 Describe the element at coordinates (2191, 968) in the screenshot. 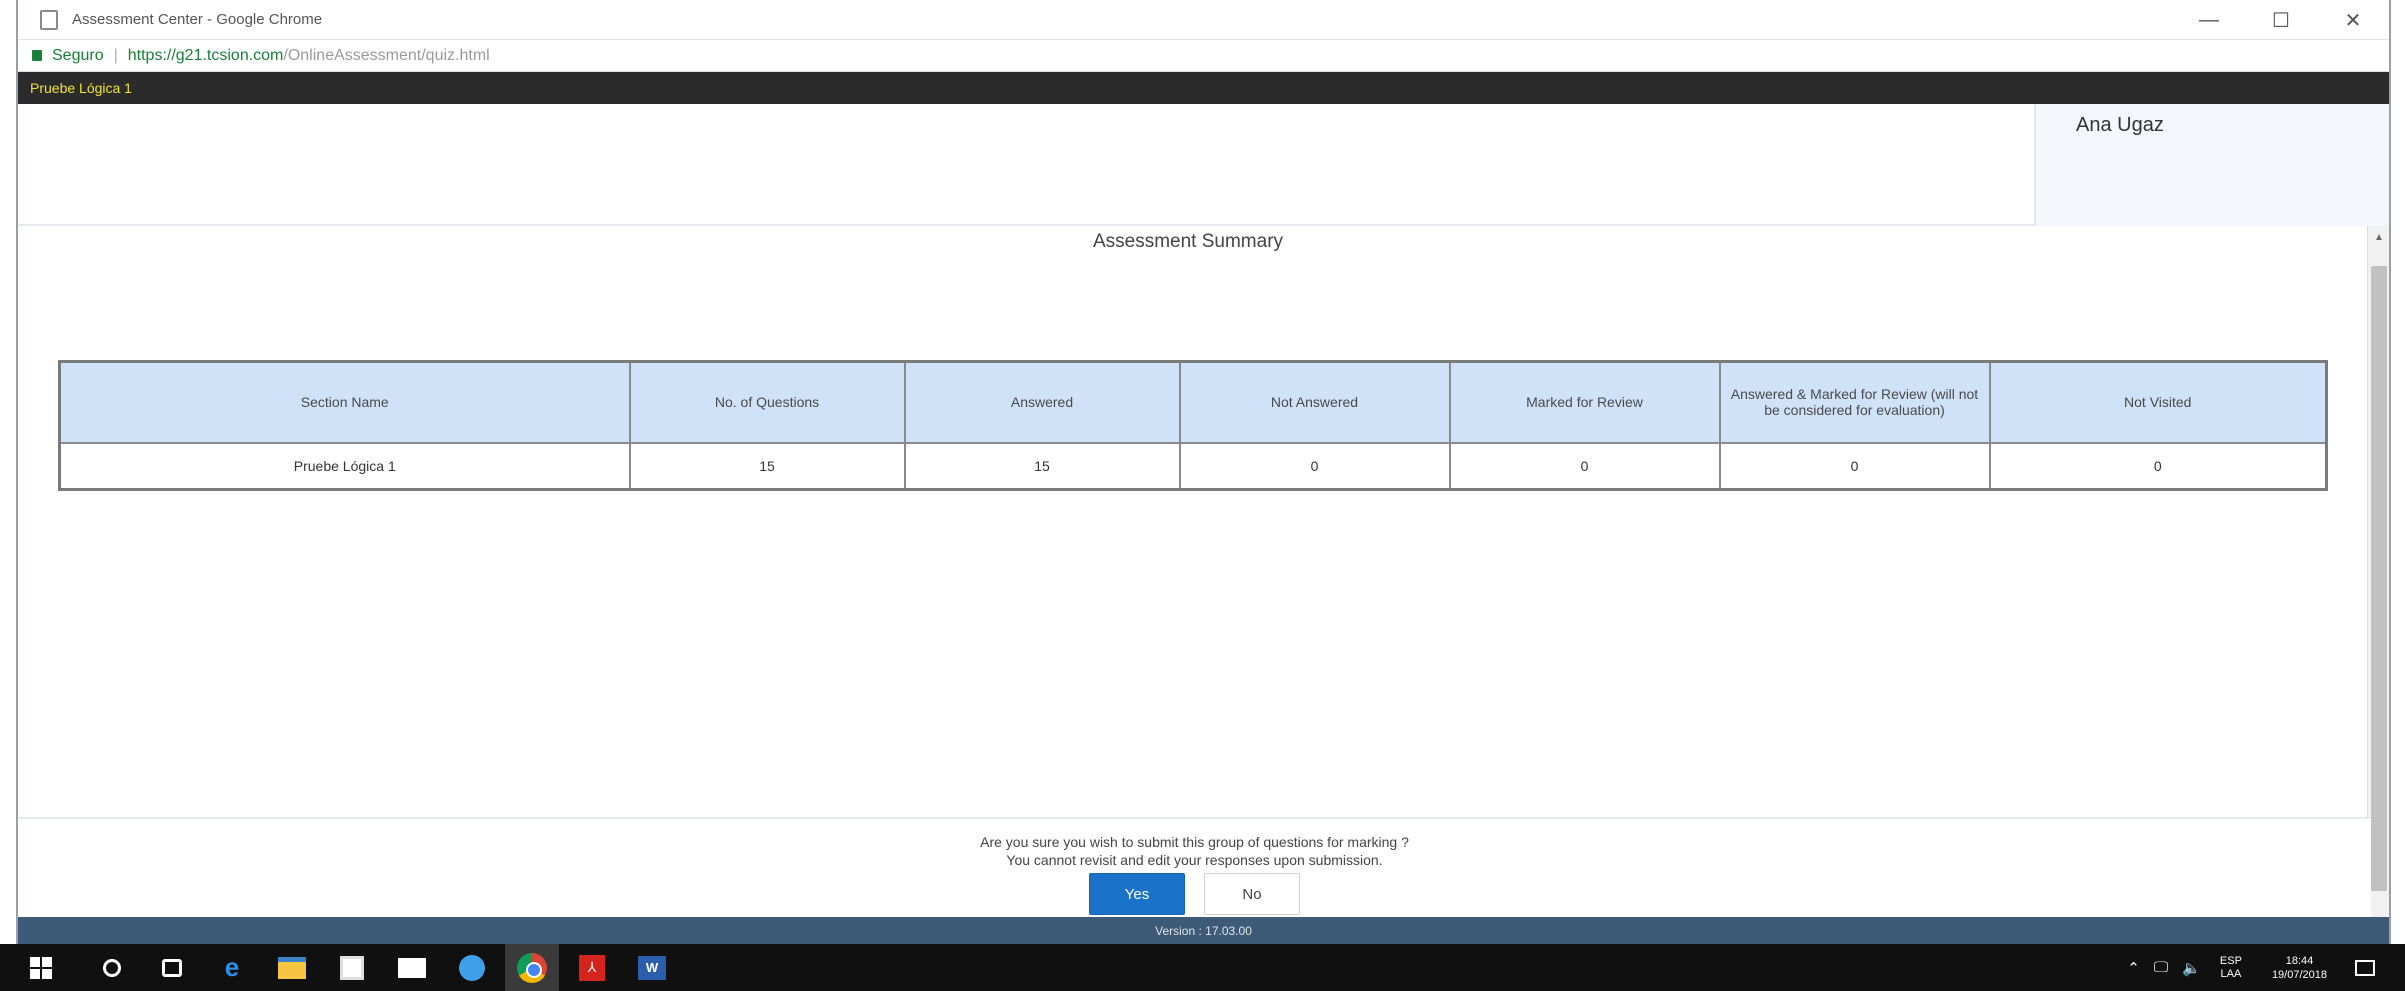

I see `volume-icon: 🔈` at that location.